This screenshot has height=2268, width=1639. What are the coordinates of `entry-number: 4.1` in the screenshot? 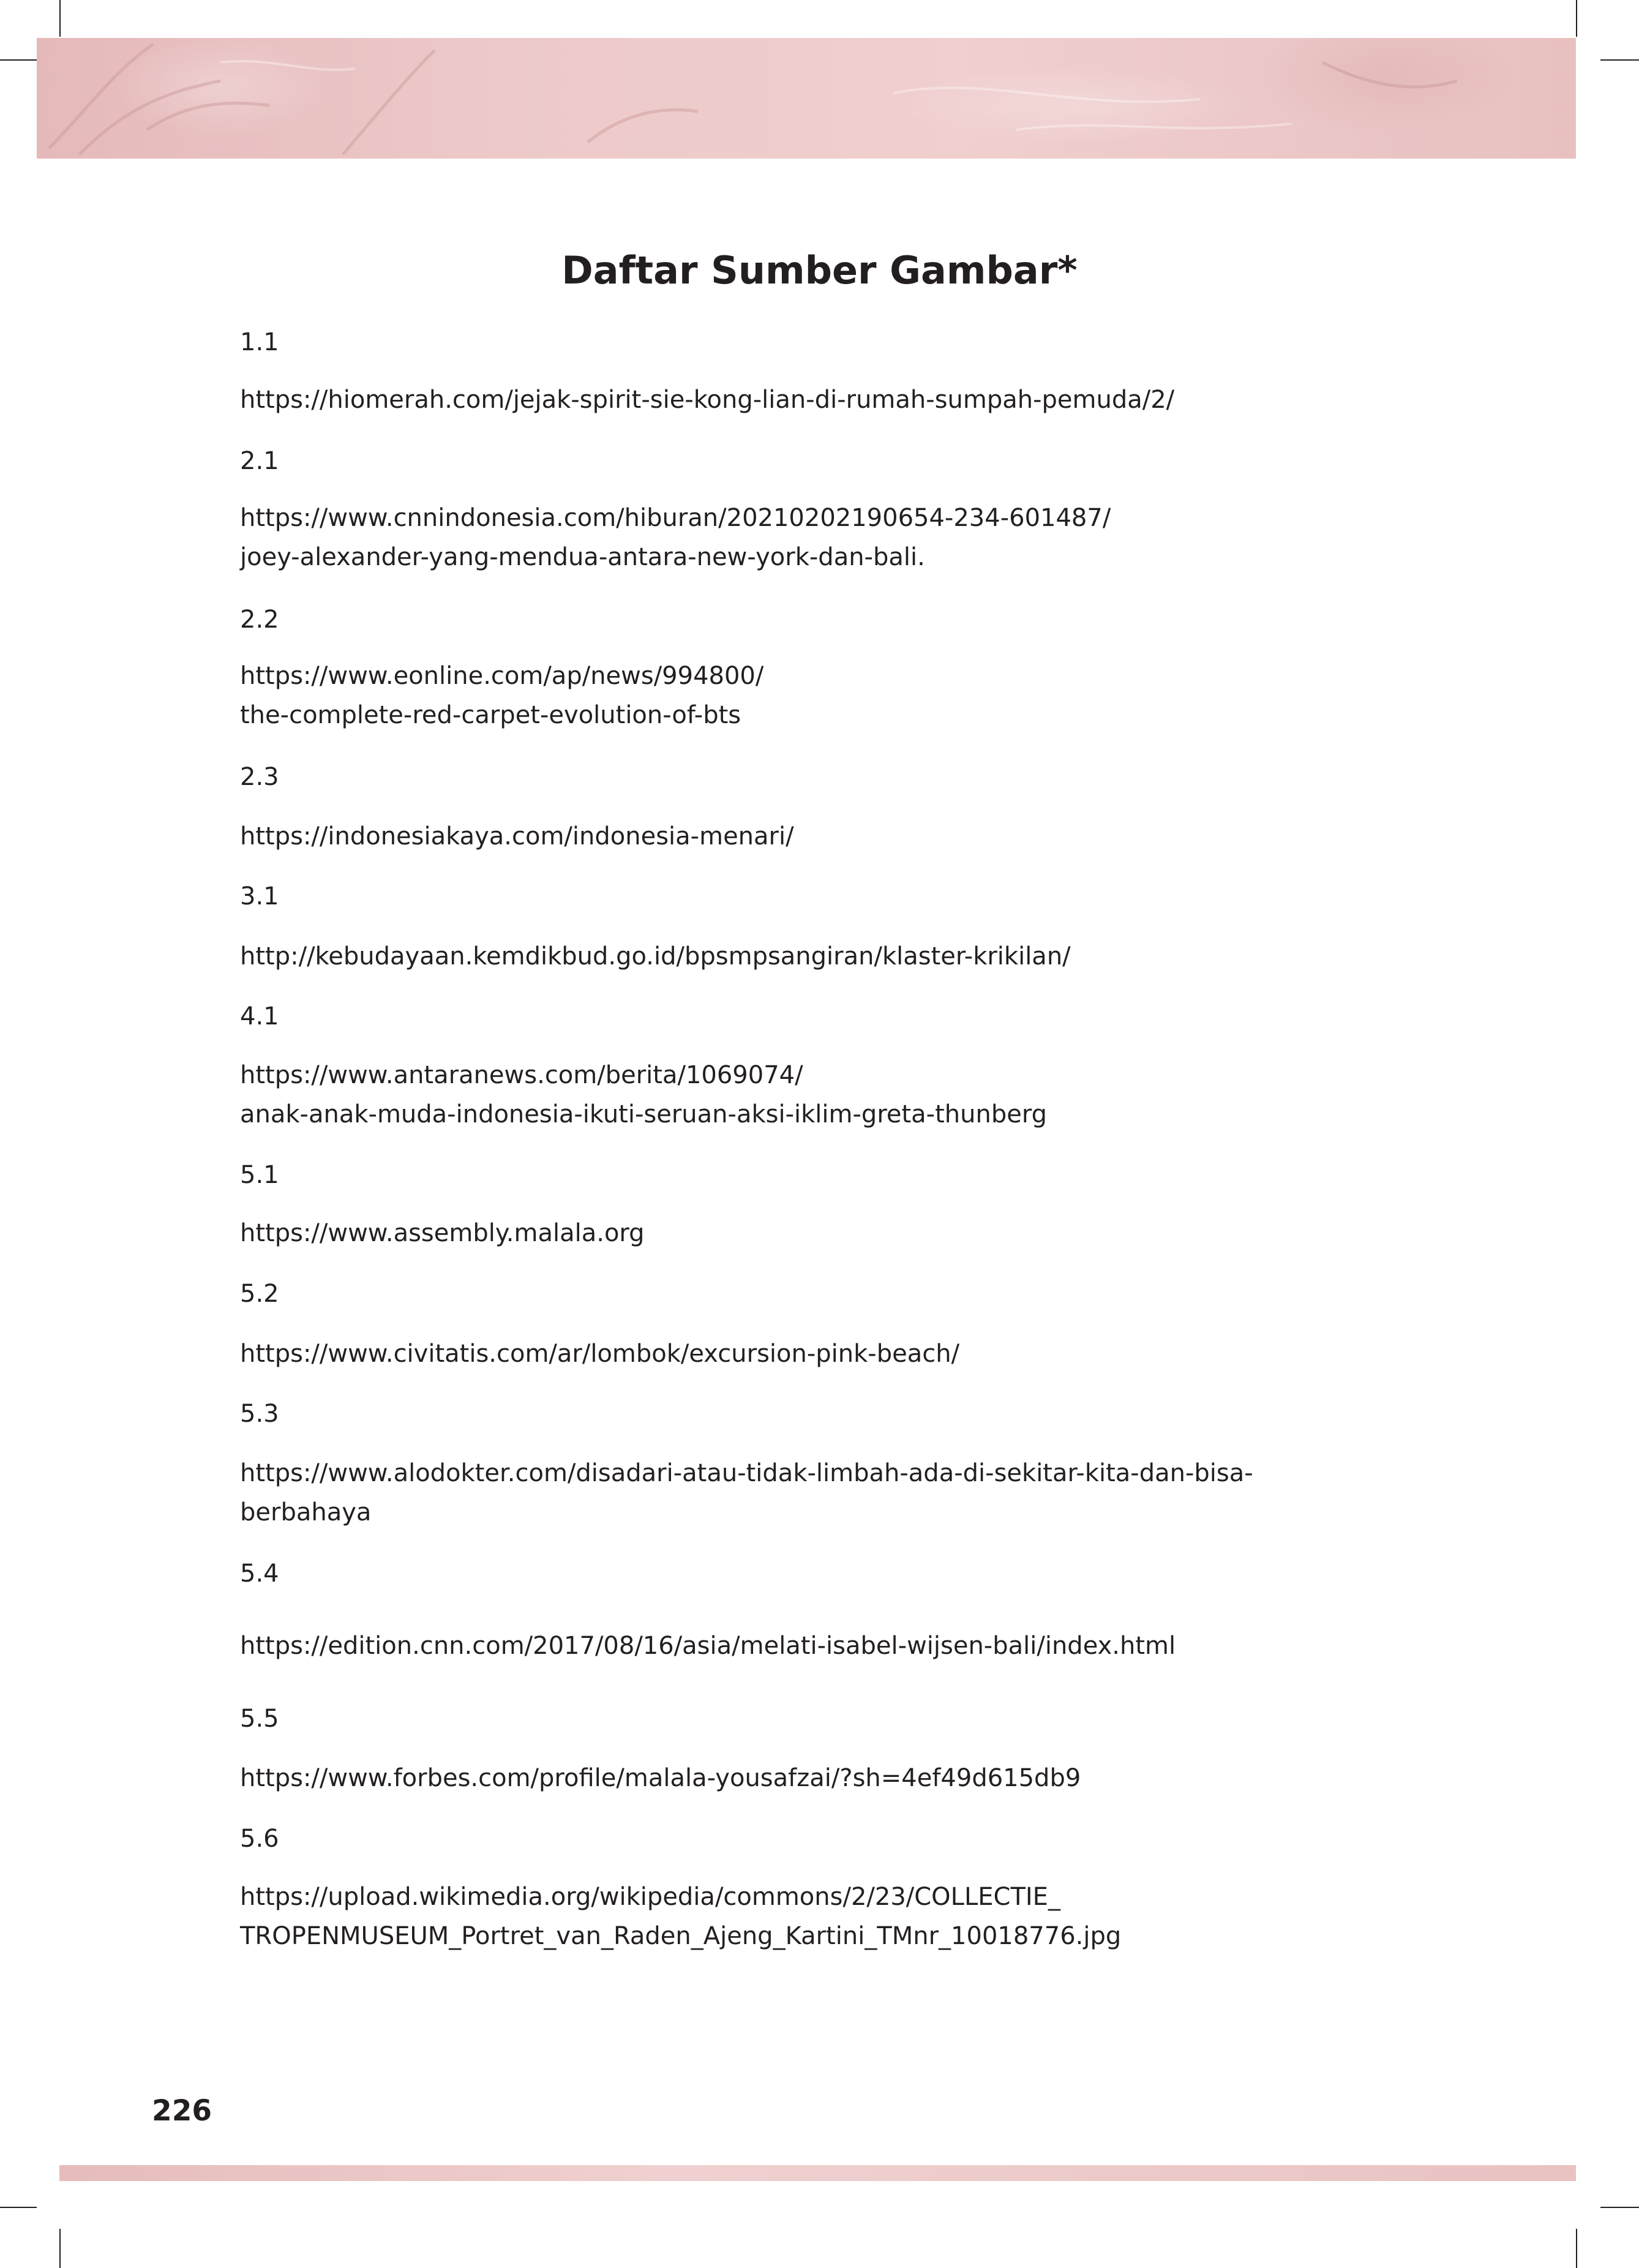 It's located at (259, 1016).